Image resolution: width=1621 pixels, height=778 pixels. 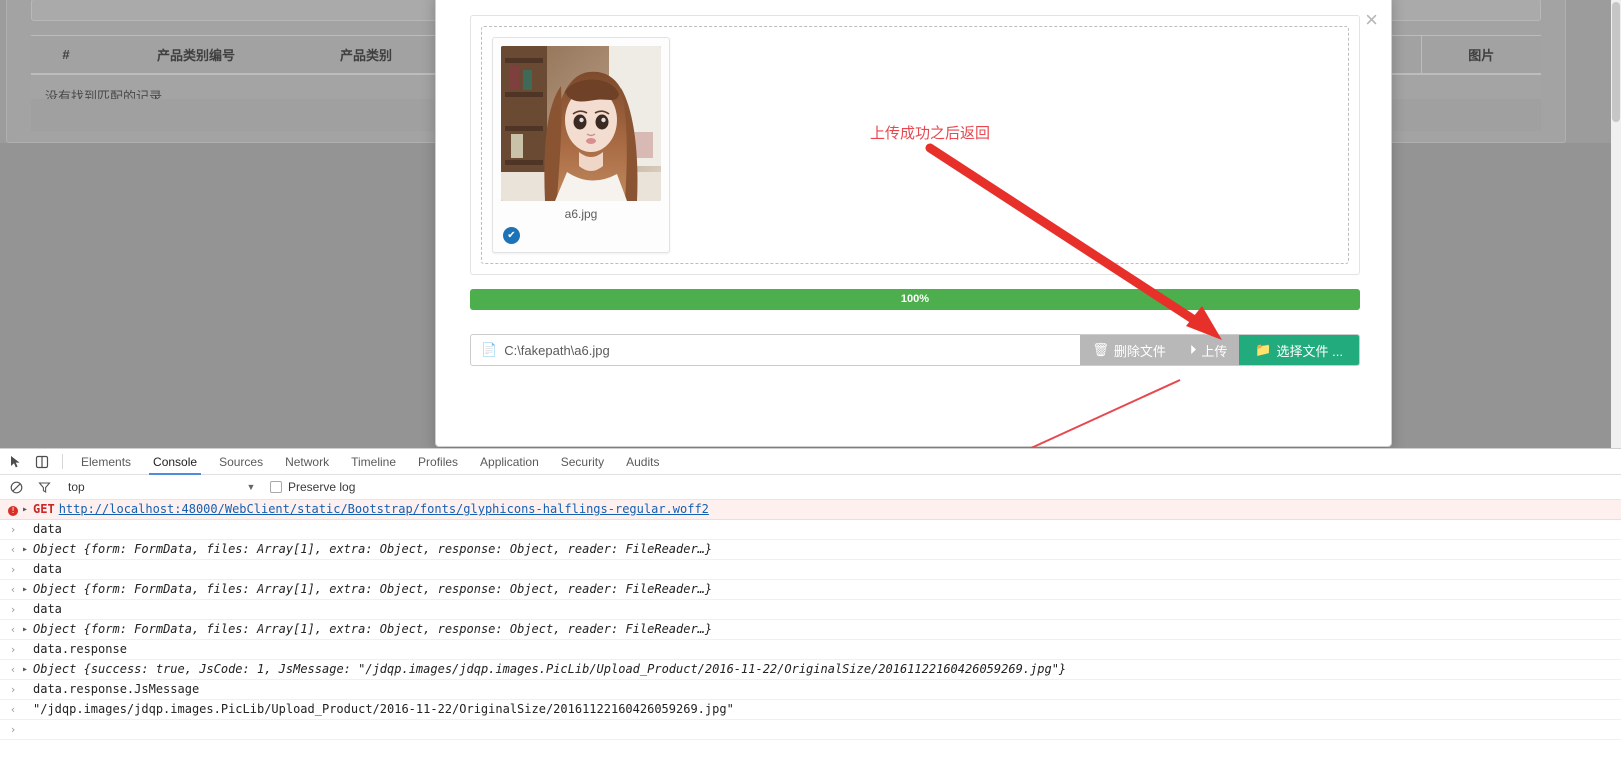 I want to click on annotation-upload-success: 上传成功之后返回, so click(x=930, y=133).